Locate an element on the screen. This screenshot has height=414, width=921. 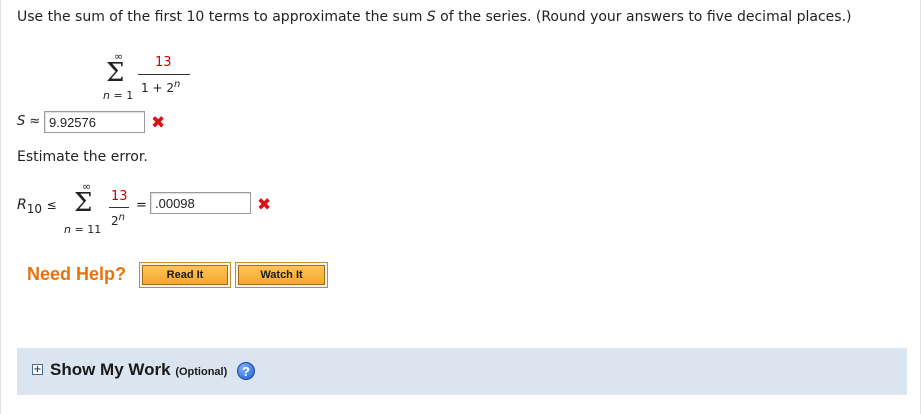
help-question-icon: ? is located at coordinates (246, 371).